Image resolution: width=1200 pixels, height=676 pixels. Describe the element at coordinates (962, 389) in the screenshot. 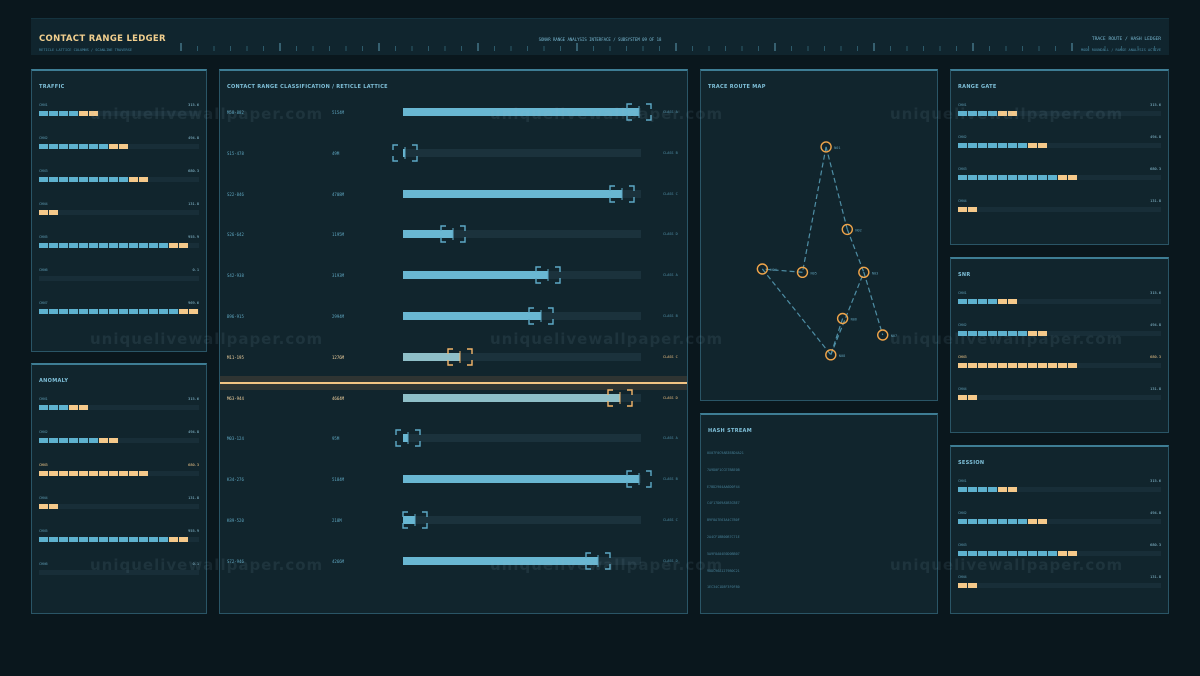

I see `channel-label: CHN4` at that location.